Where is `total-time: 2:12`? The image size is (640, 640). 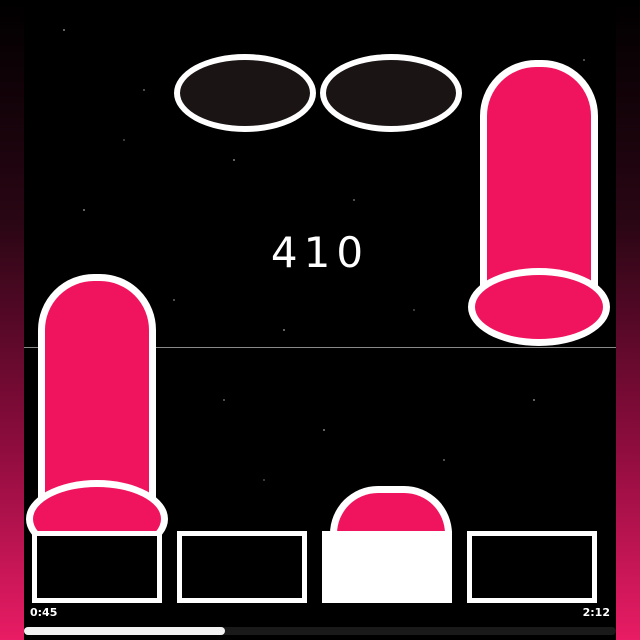
total-time: 2:12 is located at coordinates (596, 612).